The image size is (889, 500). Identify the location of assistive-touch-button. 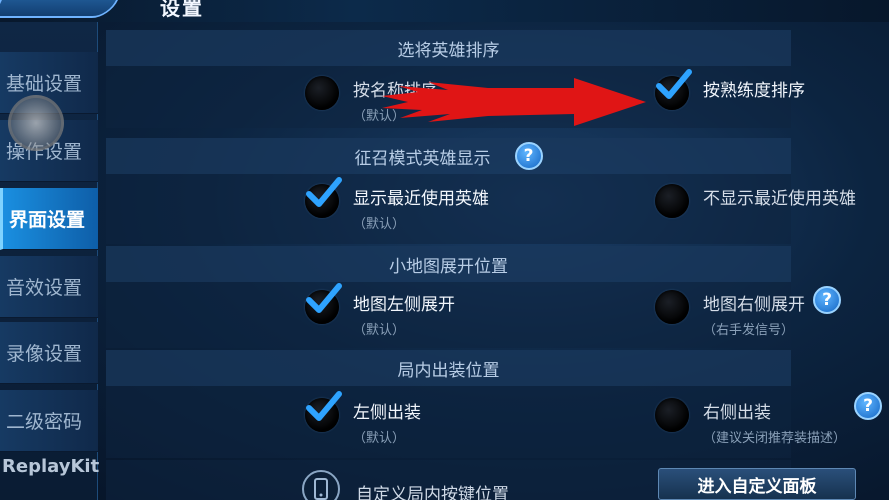
(36, 123).